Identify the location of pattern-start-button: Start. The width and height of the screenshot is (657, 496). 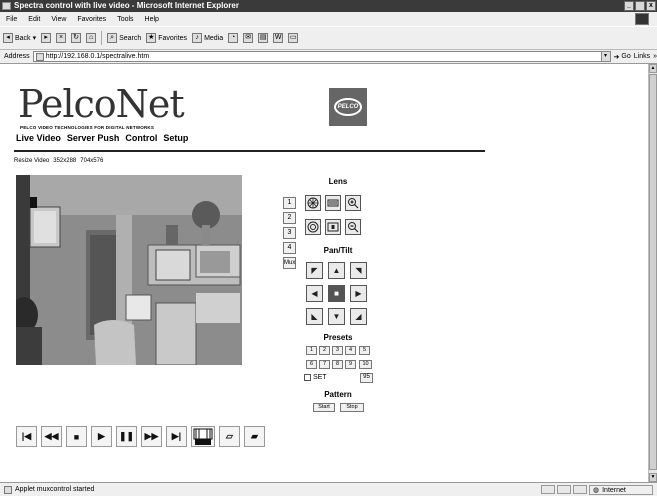
(324, 407).